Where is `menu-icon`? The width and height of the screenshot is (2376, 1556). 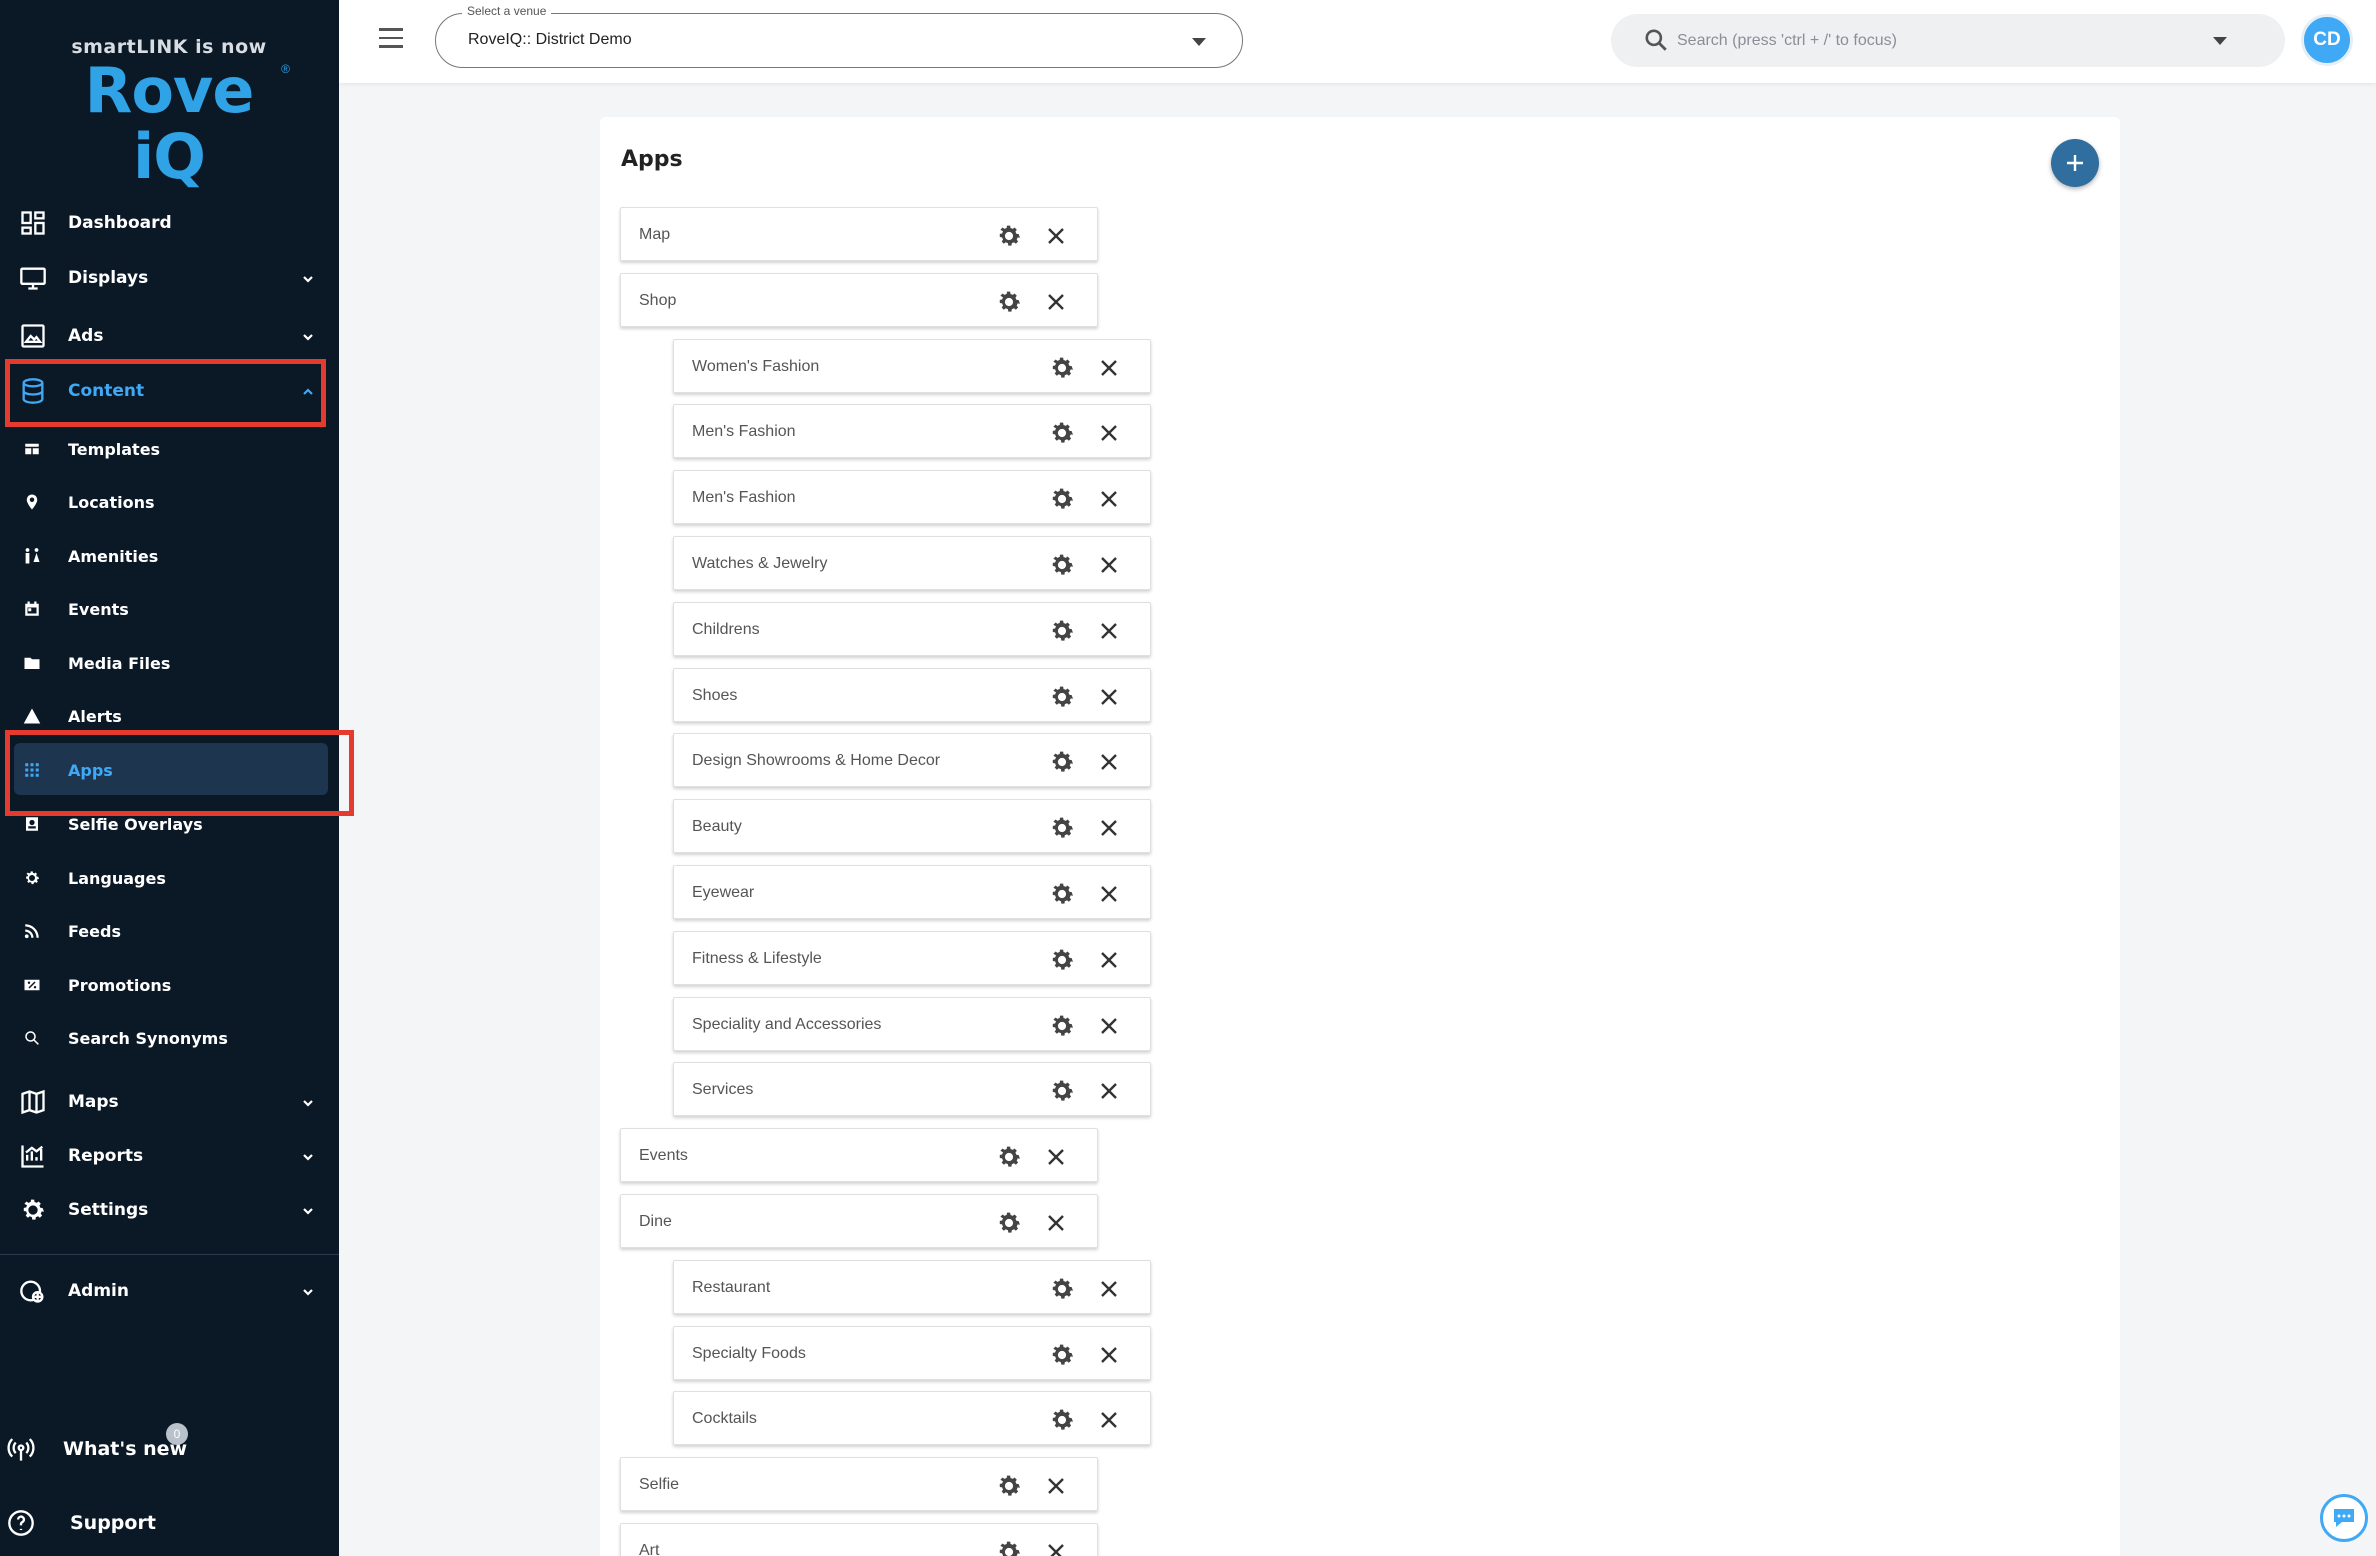
menu-icon is located at coordinates (392, 39).